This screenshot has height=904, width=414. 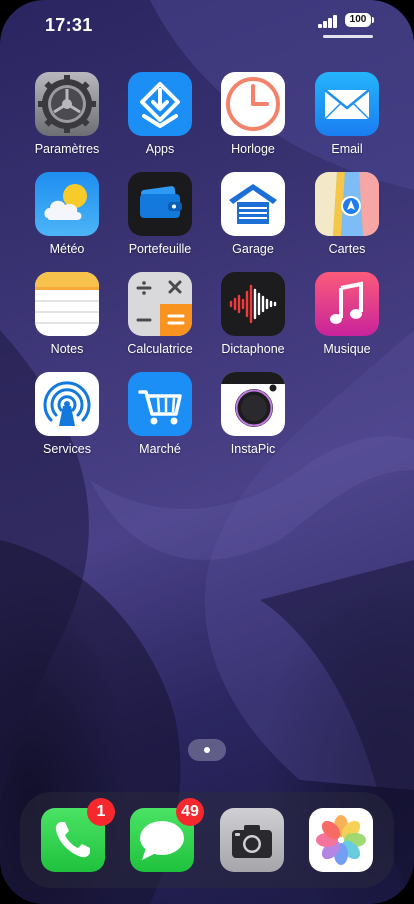 What do you see at coordinates (67, 104) in the screenshot?
I see `settings-gear-icon` at bounding box center [67, 104].